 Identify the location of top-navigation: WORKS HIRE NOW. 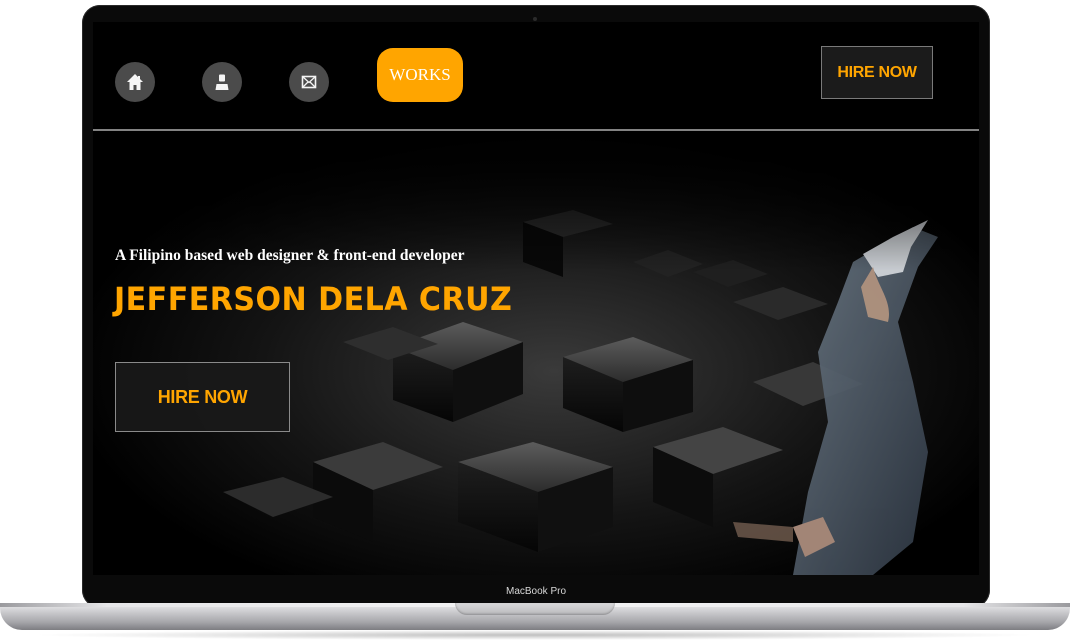
(536, 76).